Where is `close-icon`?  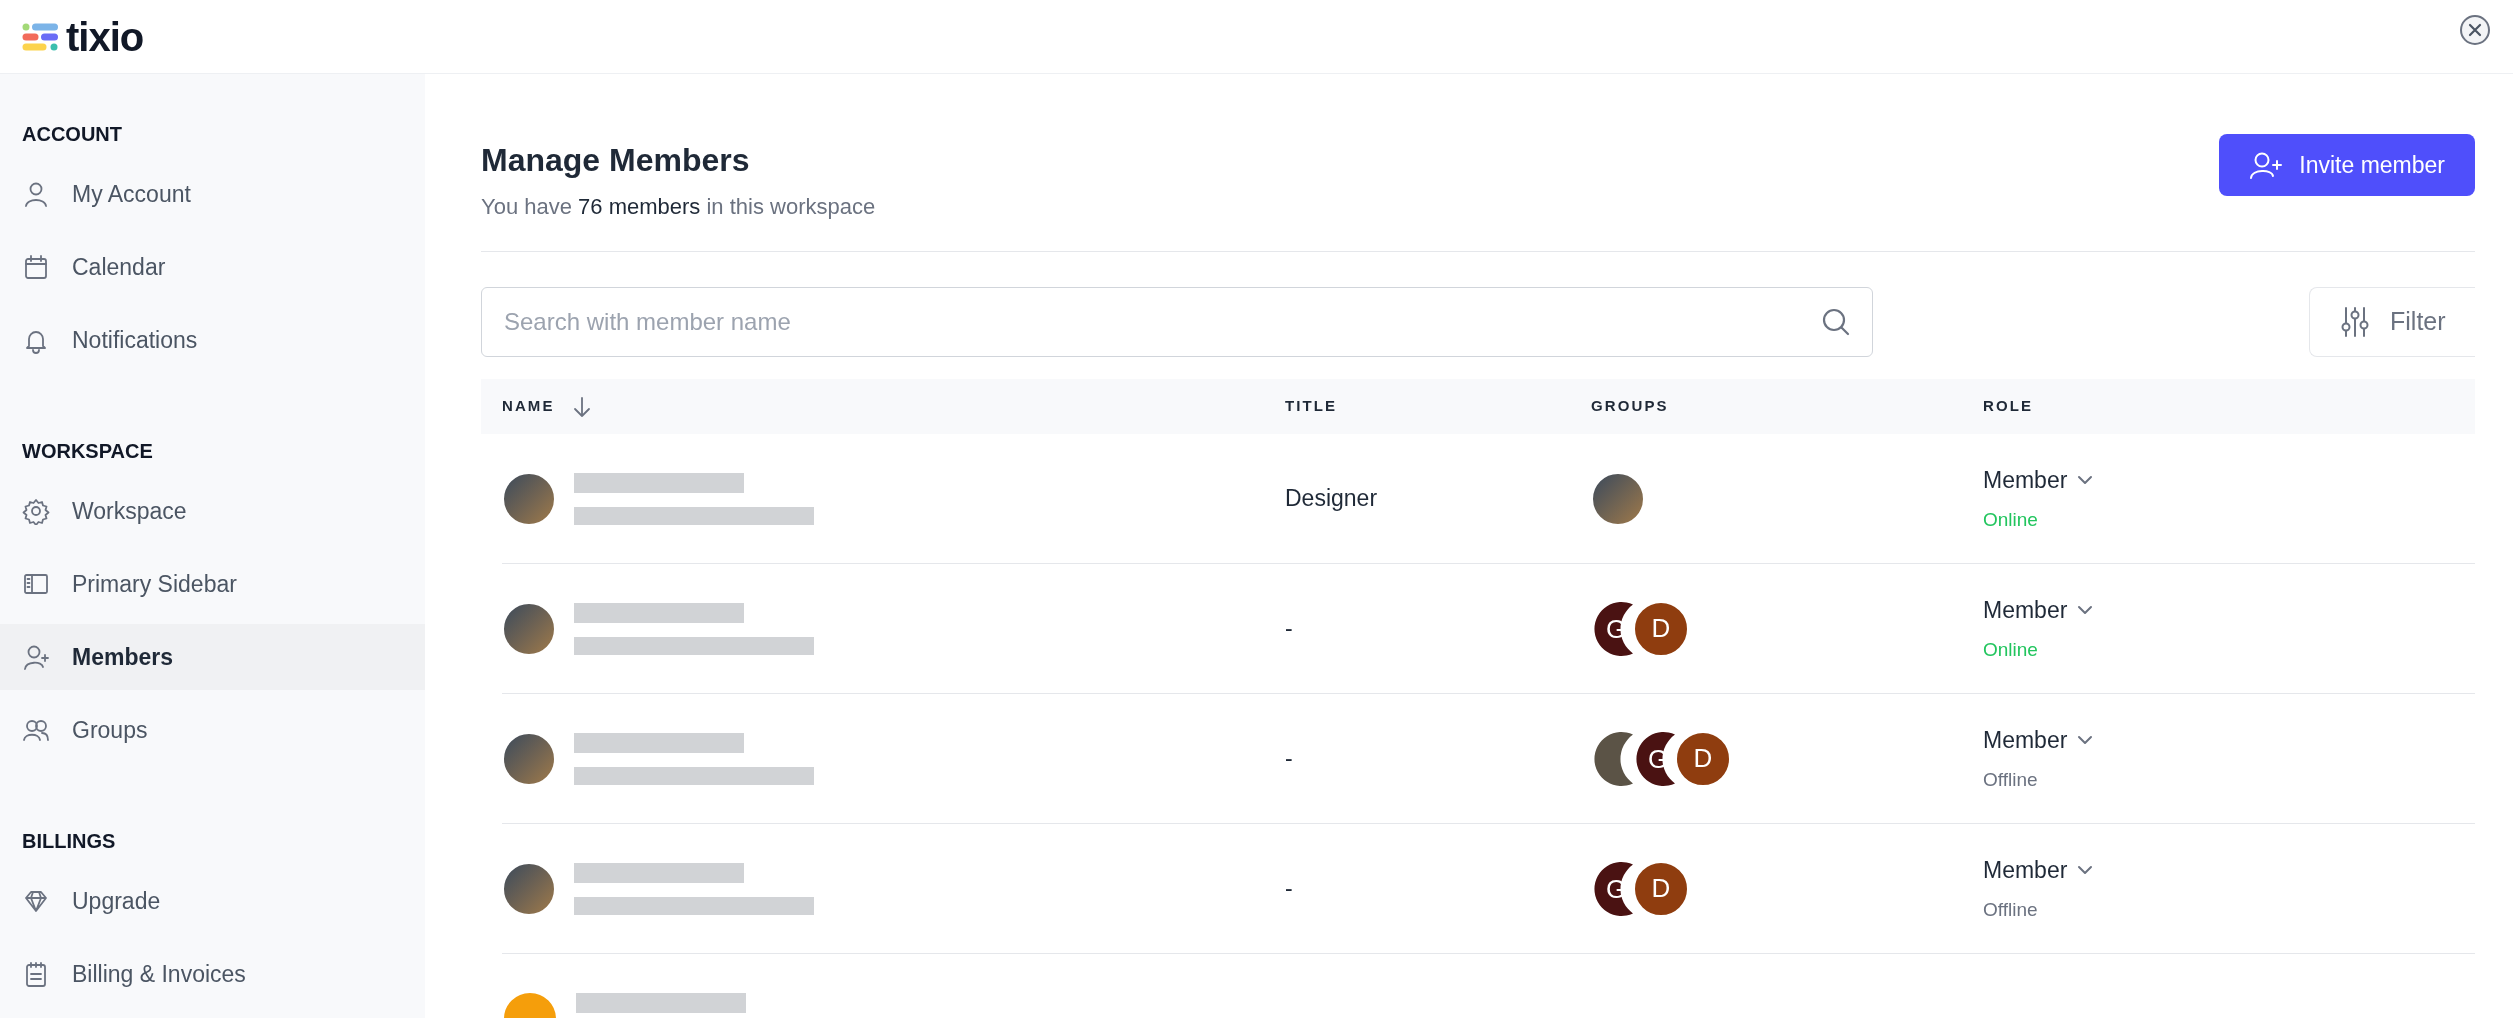
close-icon is located at coordinates (2475, 29).